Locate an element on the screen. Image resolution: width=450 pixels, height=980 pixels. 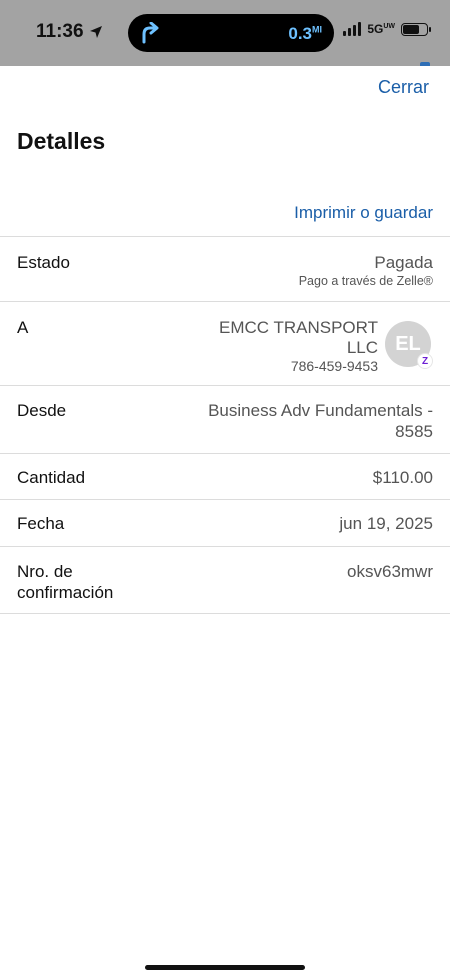
battery-icon is located at coordinates (416, 29).